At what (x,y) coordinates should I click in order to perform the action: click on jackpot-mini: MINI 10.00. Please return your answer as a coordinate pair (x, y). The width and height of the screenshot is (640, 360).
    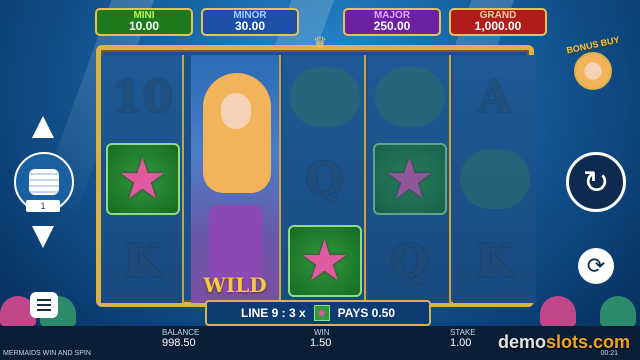
    Looking at the image, I should click on (144, 22).